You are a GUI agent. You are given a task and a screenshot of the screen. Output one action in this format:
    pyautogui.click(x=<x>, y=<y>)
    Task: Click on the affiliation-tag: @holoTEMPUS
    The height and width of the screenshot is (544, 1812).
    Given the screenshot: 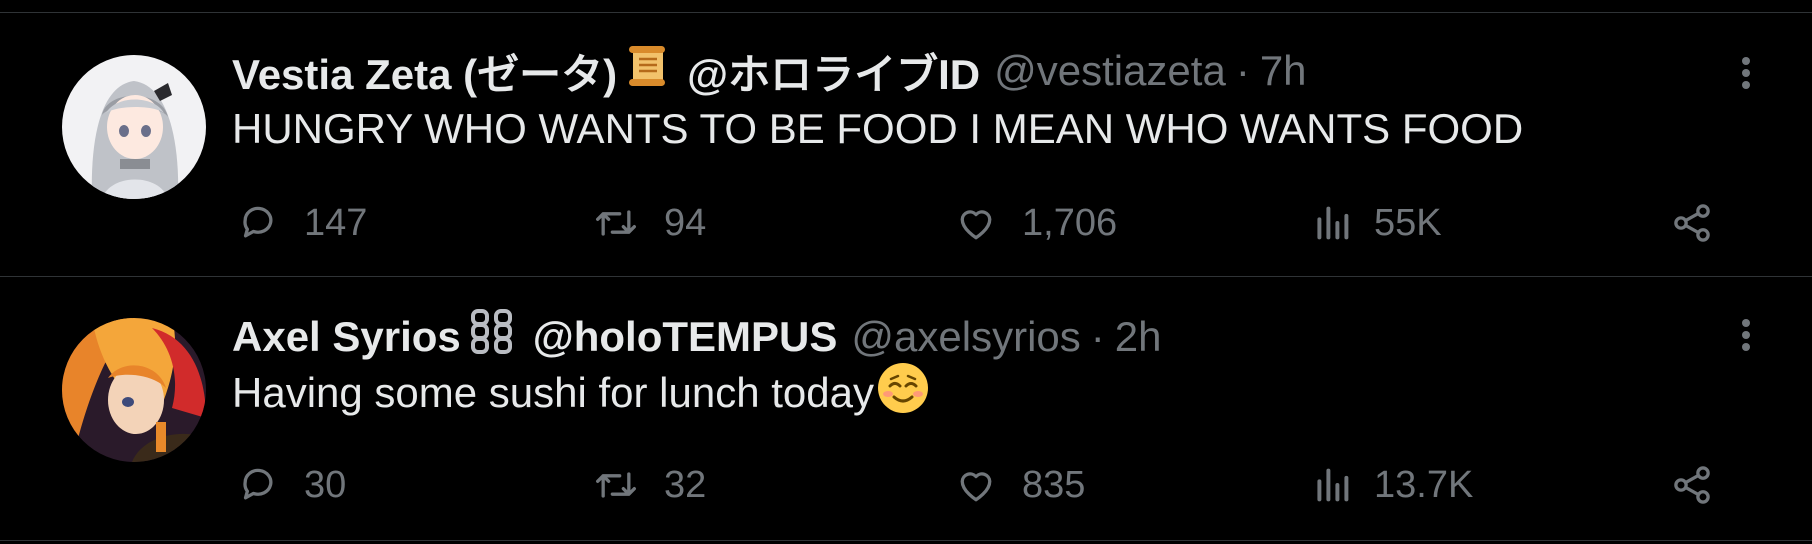 What is the action you would take?
    pyautogui.click(x=685, y=337)
    